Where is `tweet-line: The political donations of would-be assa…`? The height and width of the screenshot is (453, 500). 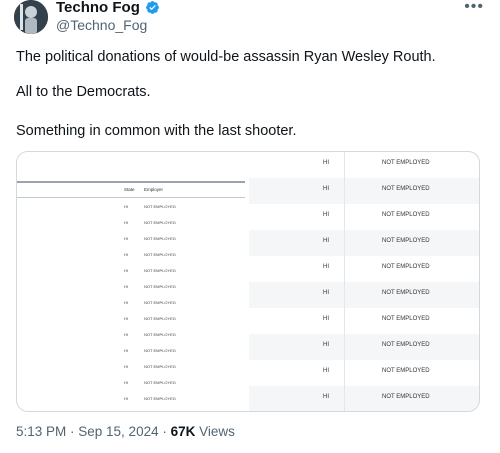
tweet-line: The political donations of would-be assa… is located at coordinates (226, 57).